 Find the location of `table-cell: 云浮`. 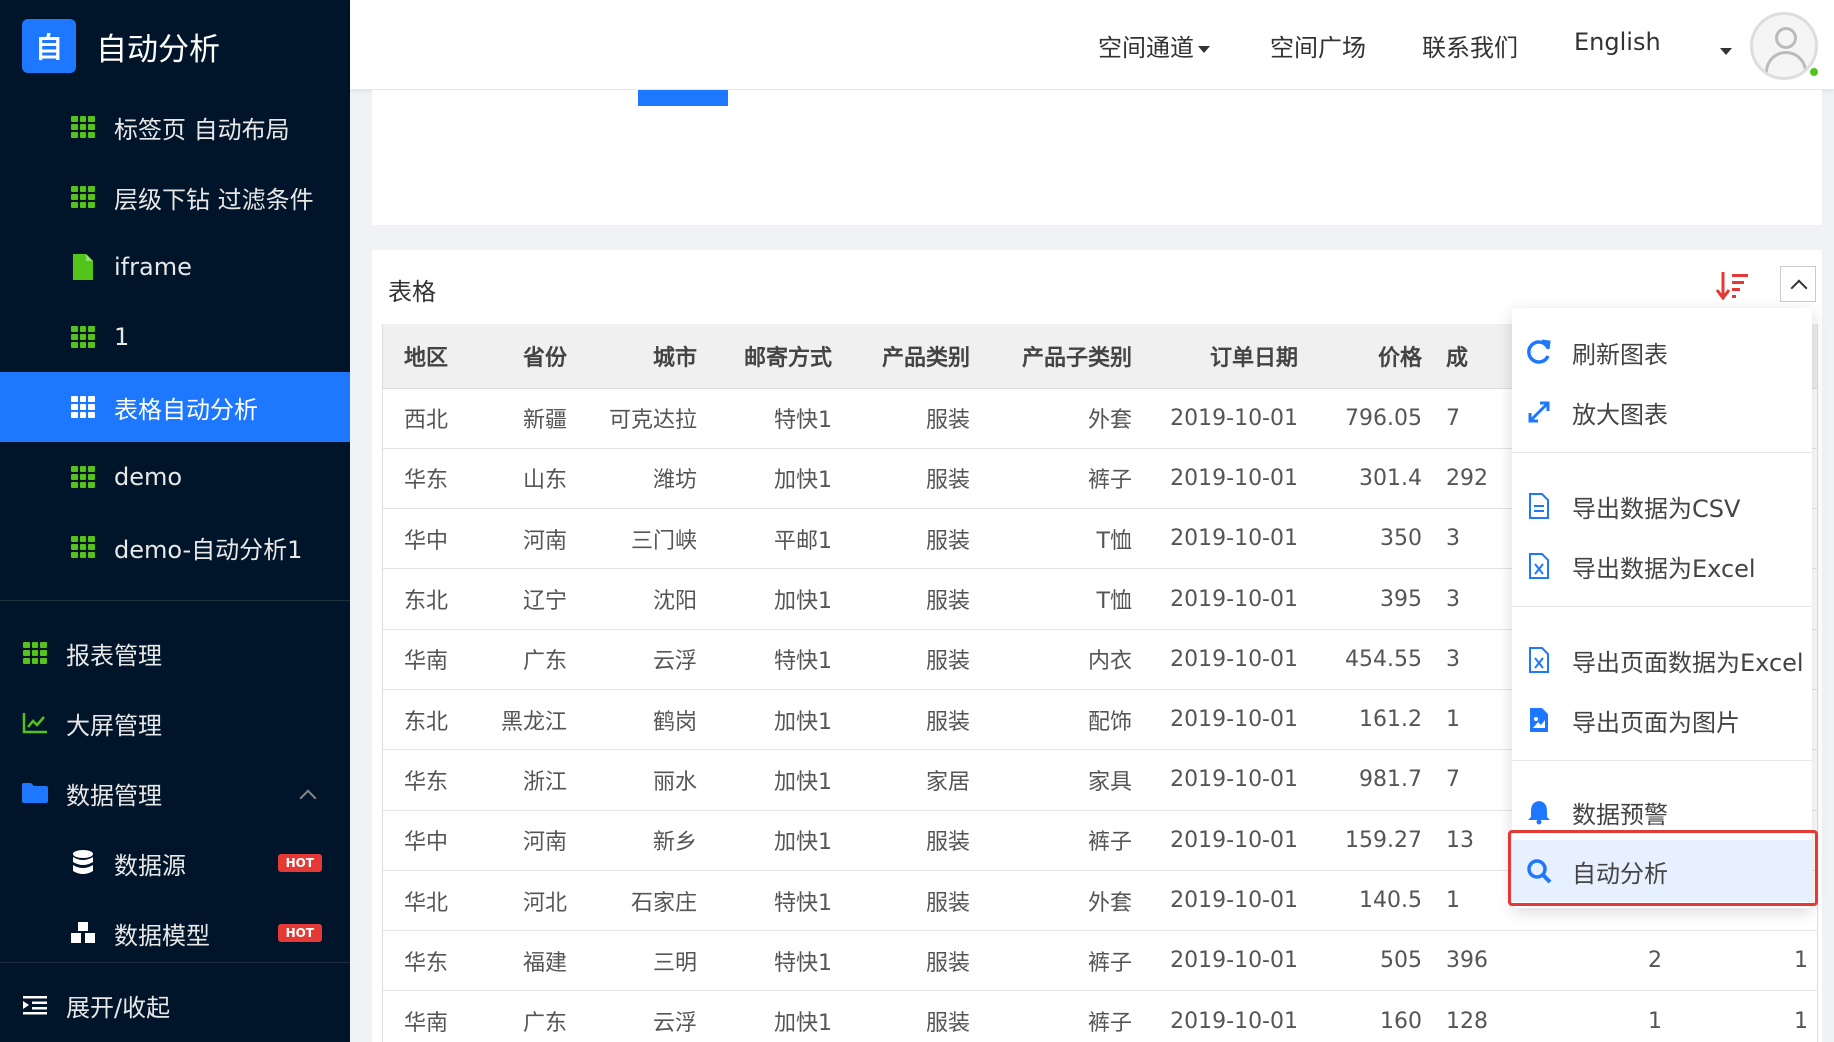

table-cell: 云浮 is located at coordinates (642, 1016).